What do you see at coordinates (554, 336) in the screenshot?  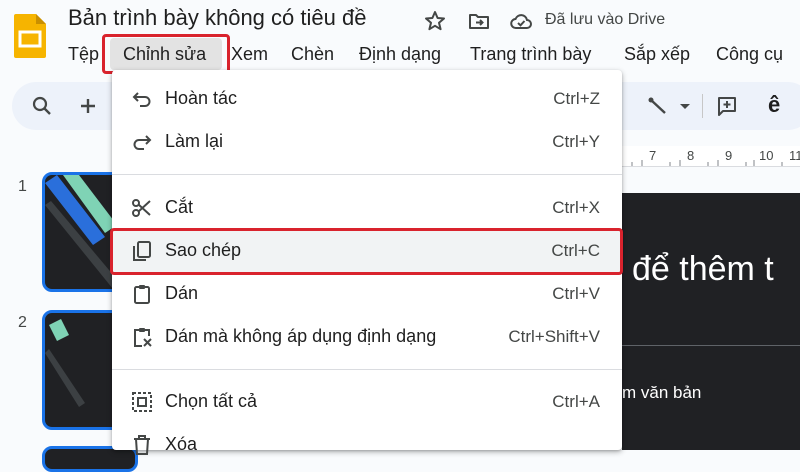 I see `menu-item-shortcut: Ctrl+Shift+V` at bounding box center [554, 336].